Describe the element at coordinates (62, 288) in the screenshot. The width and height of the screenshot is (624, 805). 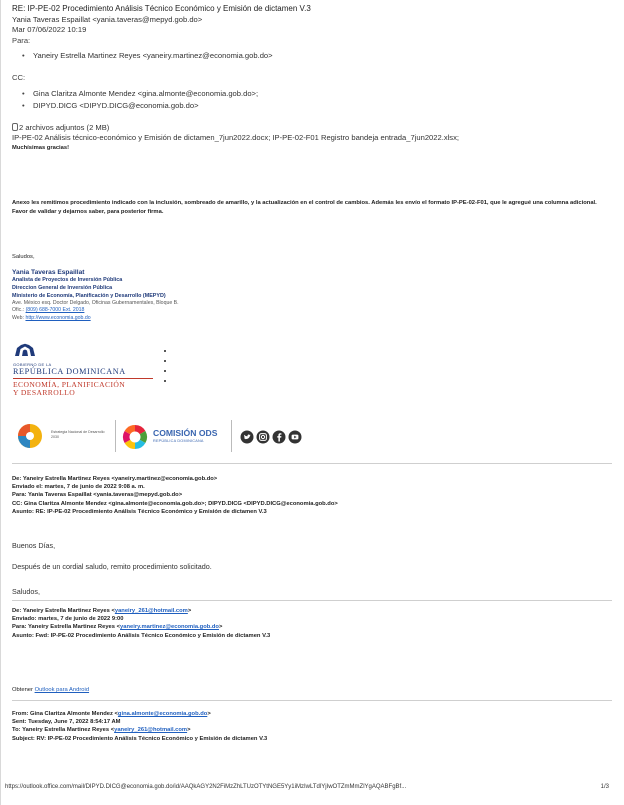
I see `signature-dept: Direccion General de Inversión Pública` at that location.